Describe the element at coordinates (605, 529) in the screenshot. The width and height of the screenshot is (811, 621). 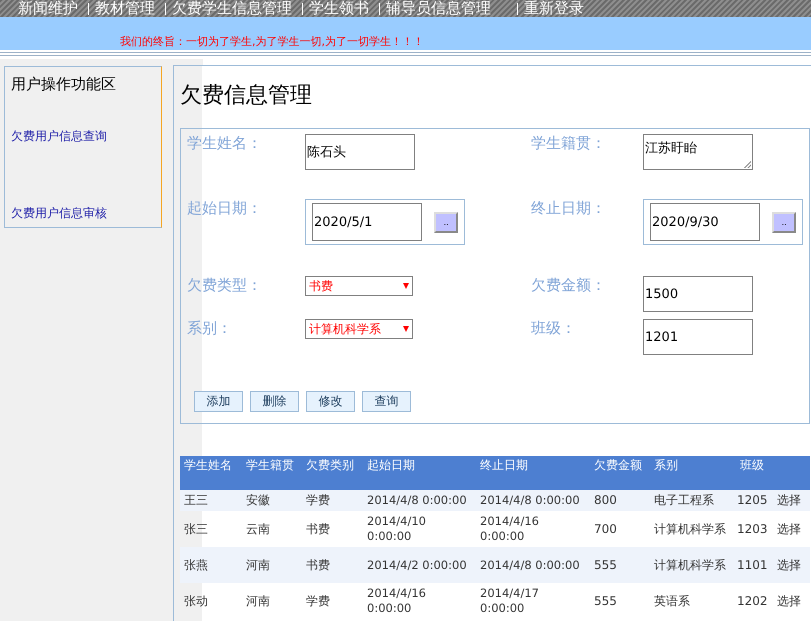
I see `table-cell: 700` at that location.